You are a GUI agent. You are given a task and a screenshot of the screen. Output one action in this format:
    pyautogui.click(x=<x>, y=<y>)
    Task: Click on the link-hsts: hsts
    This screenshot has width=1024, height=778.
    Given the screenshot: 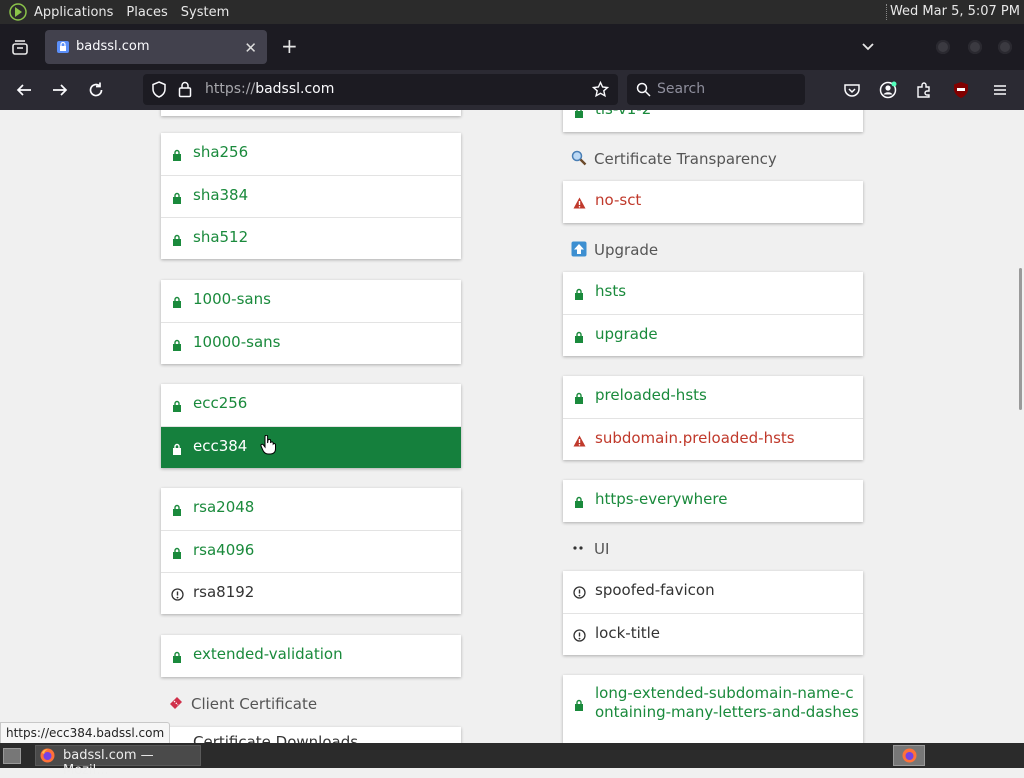 What is the action you would take?
    pyautogui.click(x=713, y=293)
    